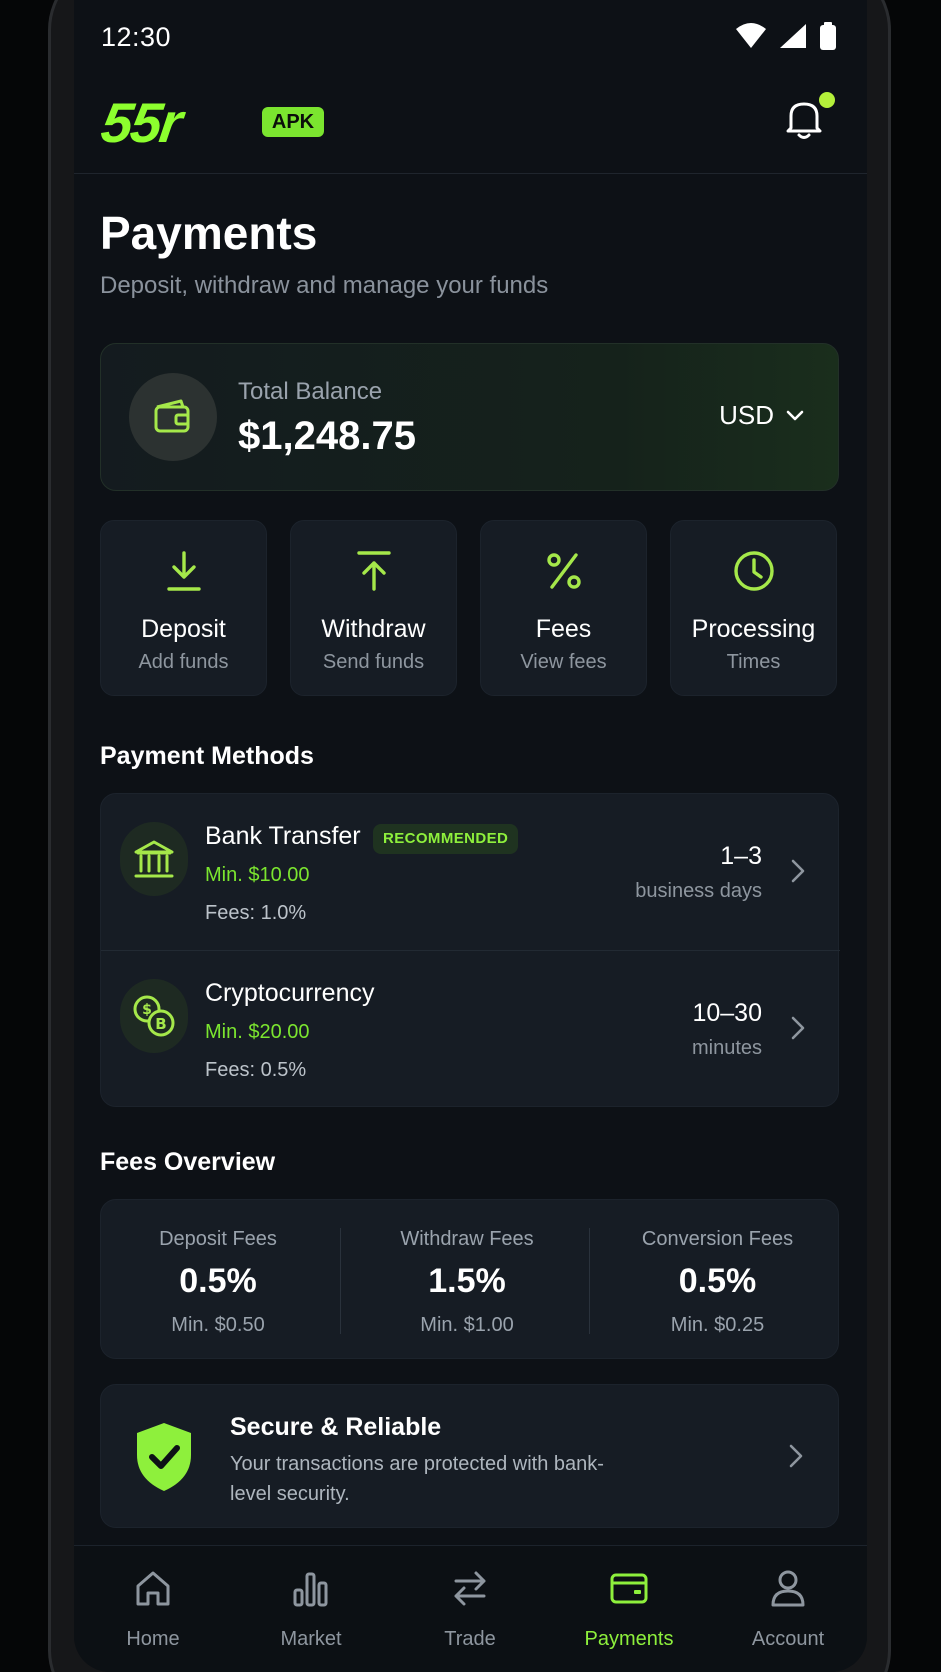 Image resolution: width=941 pixels, height=1672 pixels. I want to click on nav-trade: Trade, so click(470, 1609).